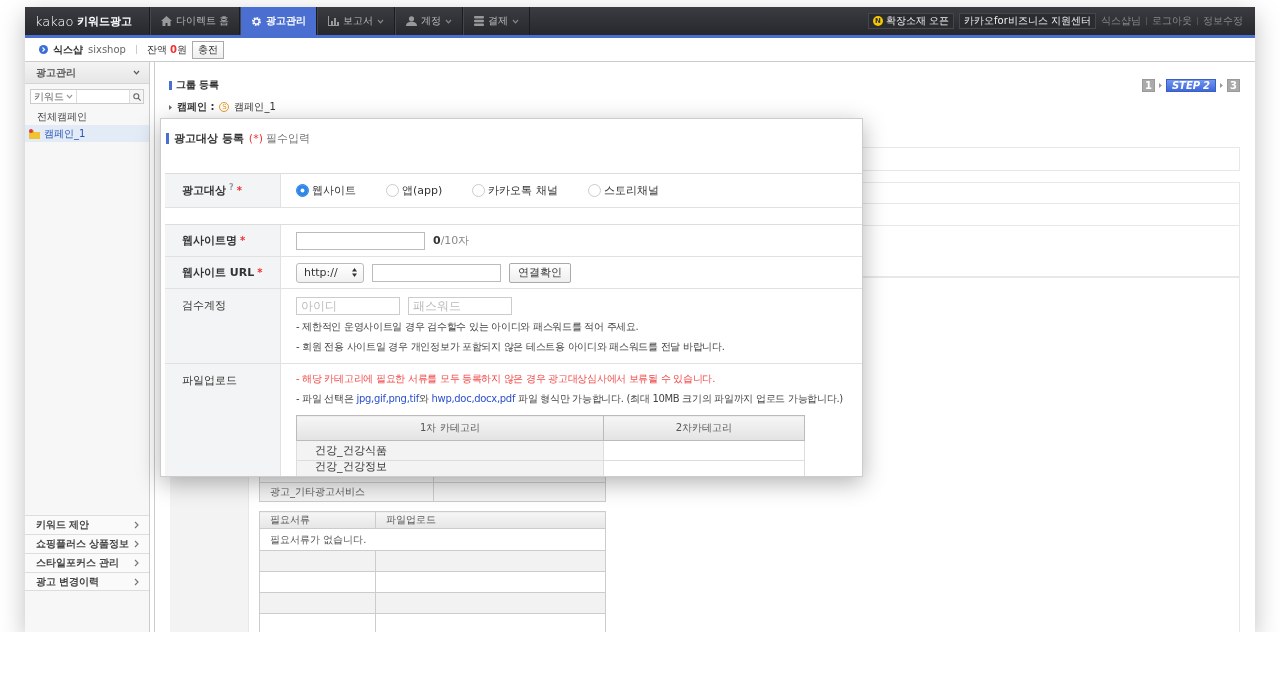 The image size is (1280, 676). Describe the element at coordinates (87, 581) in the screenshot. I see `sidebar-menu-item: 광고 변경이력` at that location.